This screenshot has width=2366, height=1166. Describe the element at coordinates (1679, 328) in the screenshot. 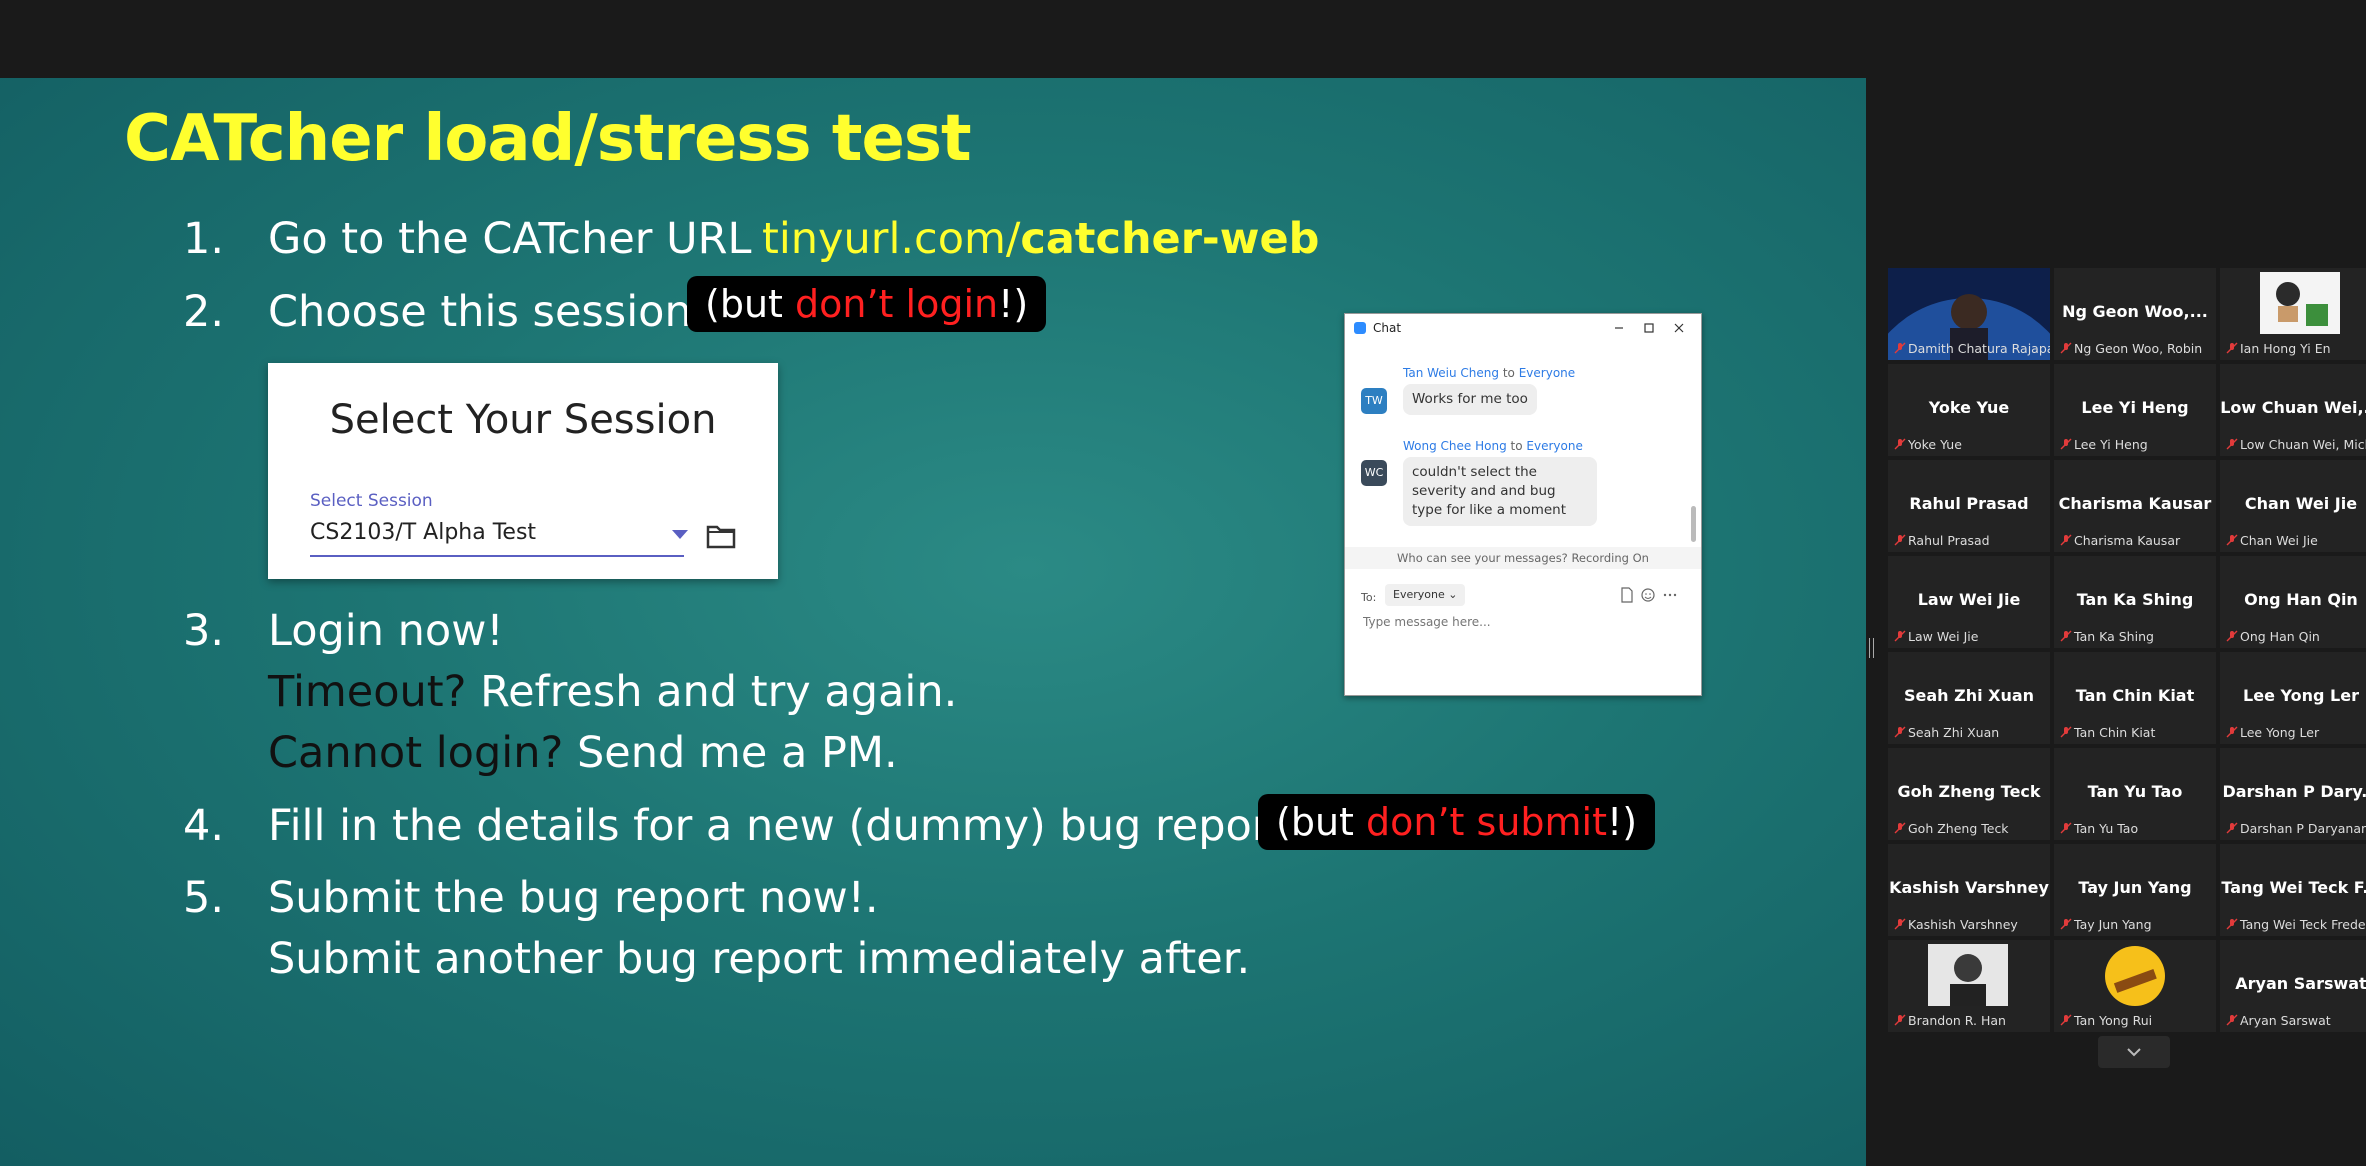

I see `close-icon` at that location.